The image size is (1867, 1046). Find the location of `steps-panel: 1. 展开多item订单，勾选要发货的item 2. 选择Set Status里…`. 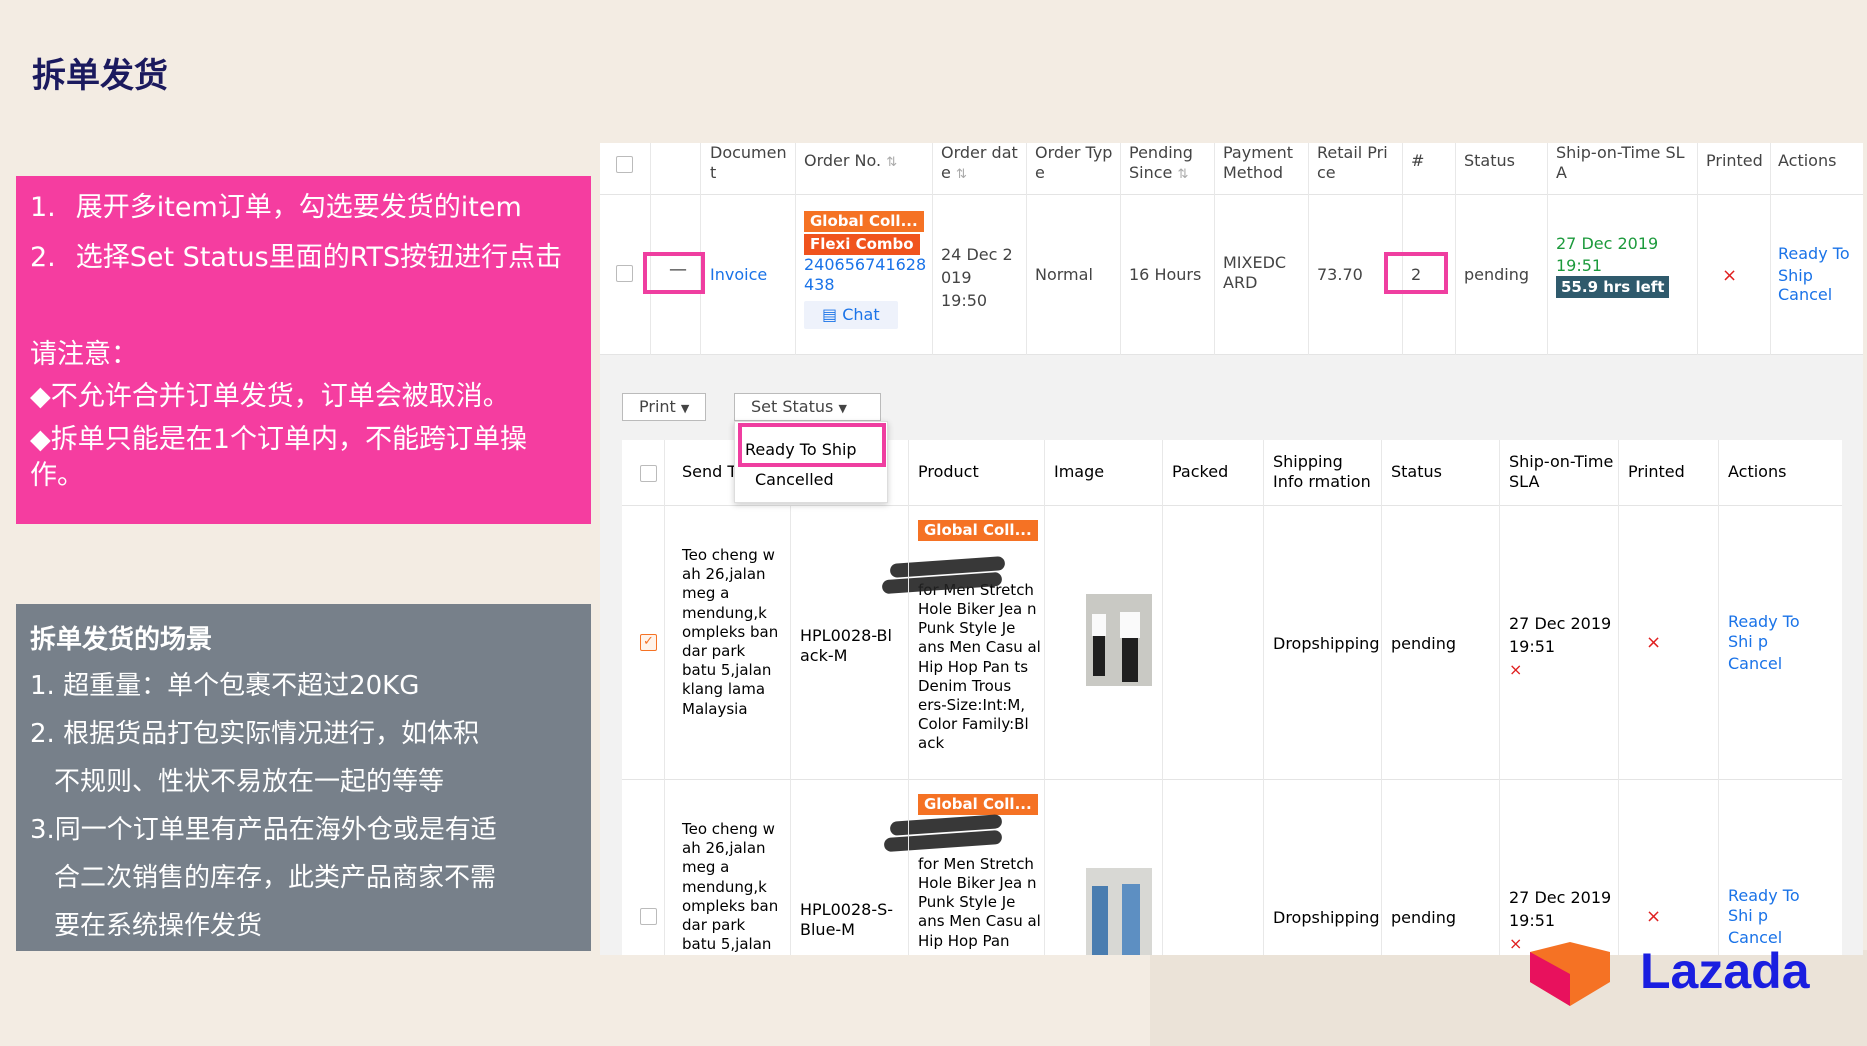

steps-panel: 1. 展开多item订单，勾选要发货的item 2. 选择Set Status里… is located at coordinates (303, 350).